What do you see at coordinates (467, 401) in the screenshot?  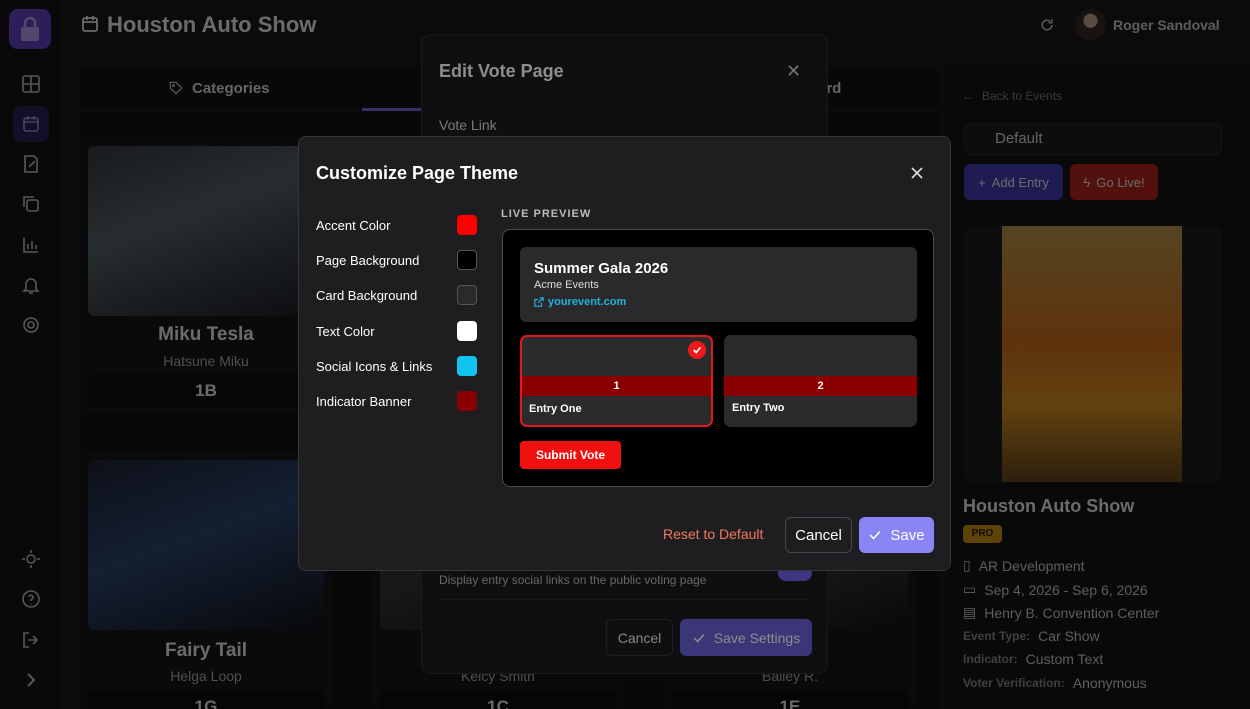 I see `indicator-banner-swatch` at bounding box center [467, 401].